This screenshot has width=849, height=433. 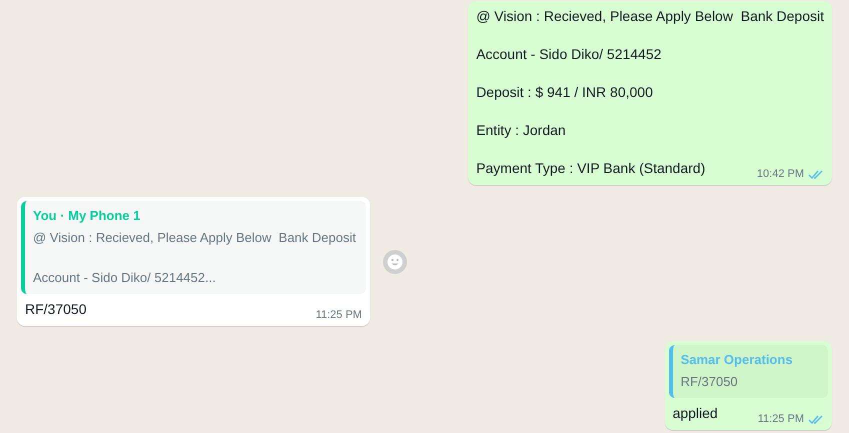 What do you see at coordinates (650, 16) in the screenshot?
I see `message-text: @ Vision : Recieved, Please Apply Below Bank Deposit` at bounding box center [650, 16].